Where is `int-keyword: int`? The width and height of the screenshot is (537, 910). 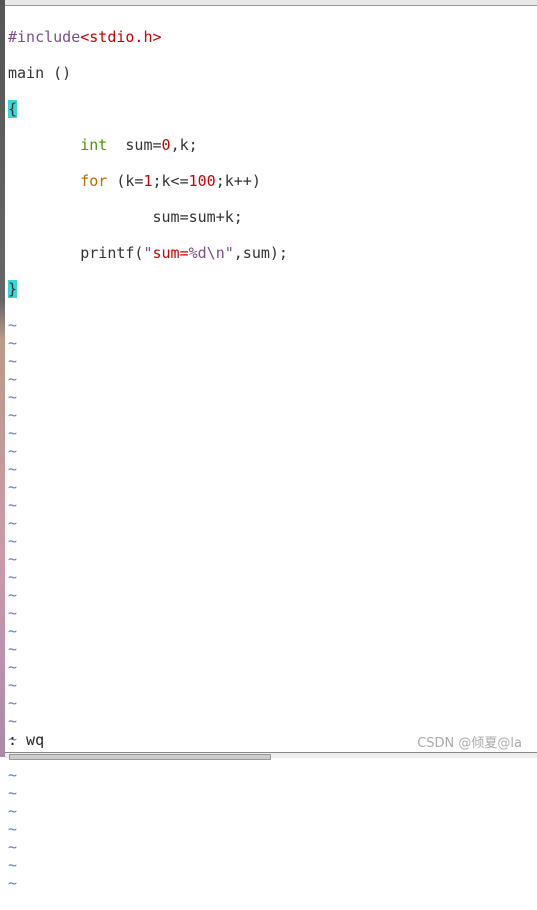
int-keyword: int is located at coordinates (94, 145).